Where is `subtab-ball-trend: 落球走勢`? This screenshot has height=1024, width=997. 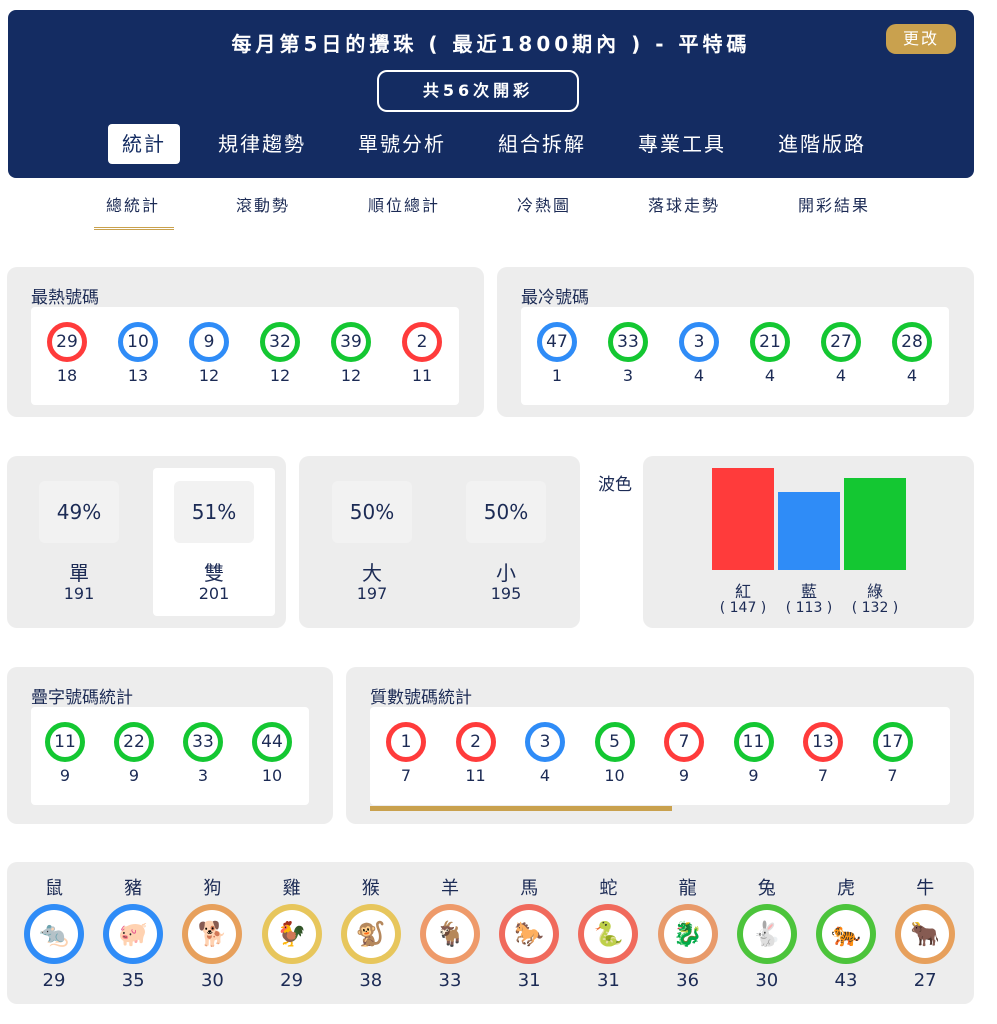
subtab-ball-trend: 落球走勢 is located at coordinates (684, 204).